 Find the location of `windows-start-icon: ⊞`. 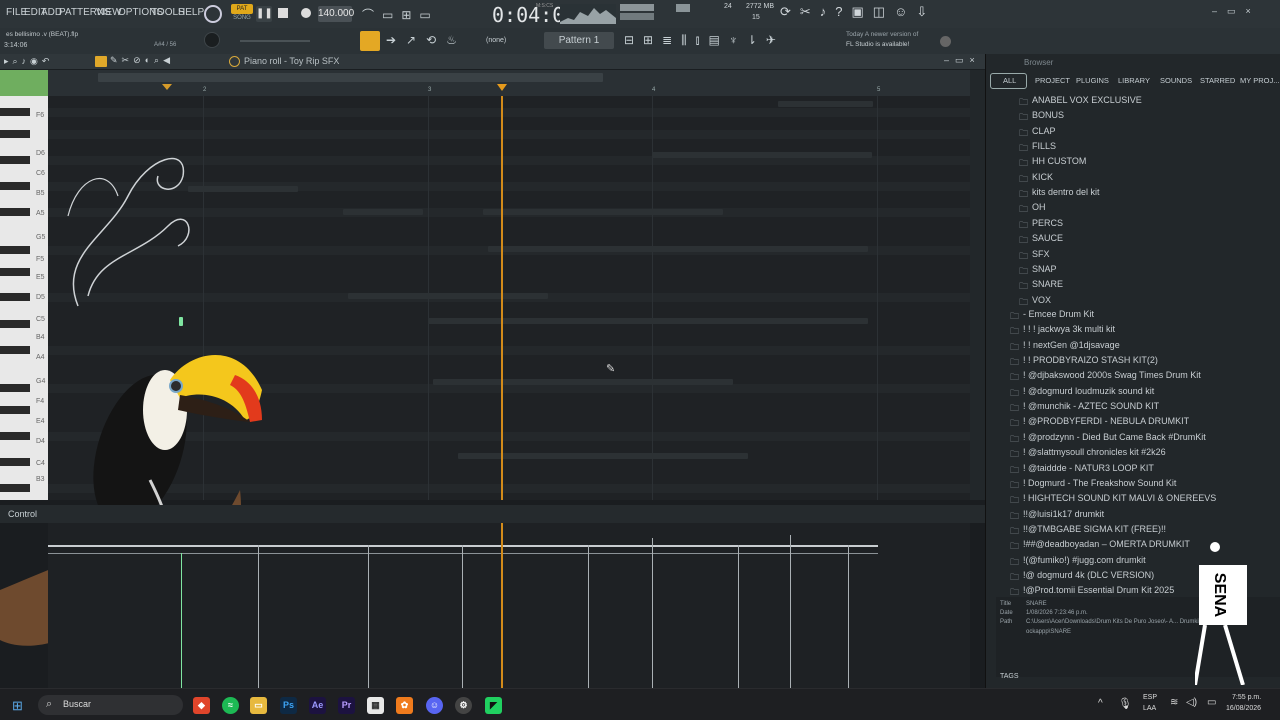

windows-start-icon: ⊞ is located at coordinates (20, 706).